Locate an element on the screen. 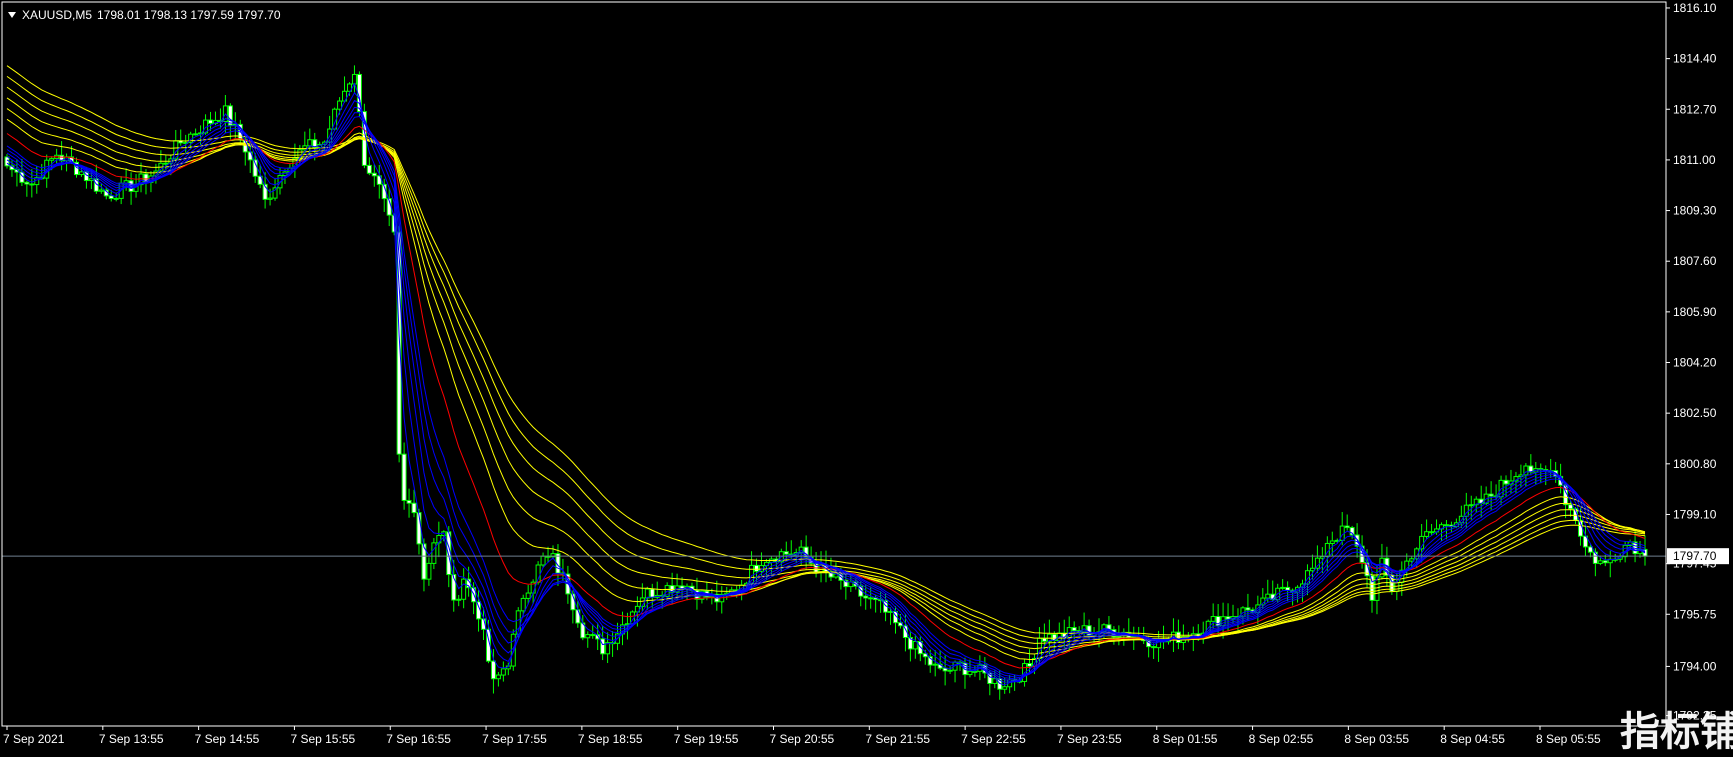  x-tick-label: 7 Sep 16:55 is located at coordinates (418, 739).